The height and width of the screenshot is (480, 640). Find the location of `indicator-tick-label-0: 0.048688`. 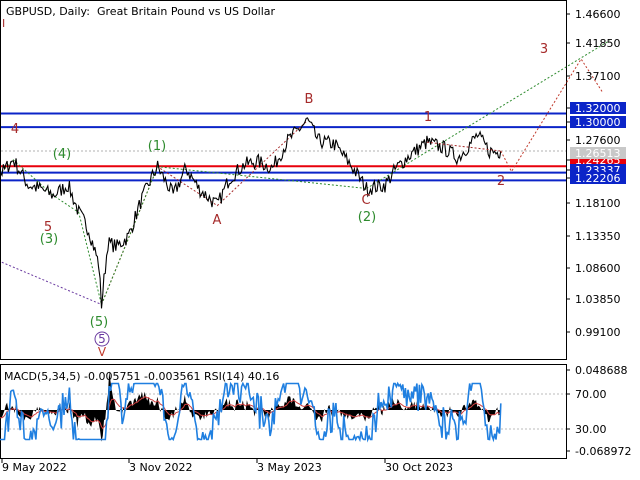

indicator-tick-label-0: 0.048688 is located at coordinates (601, 370).